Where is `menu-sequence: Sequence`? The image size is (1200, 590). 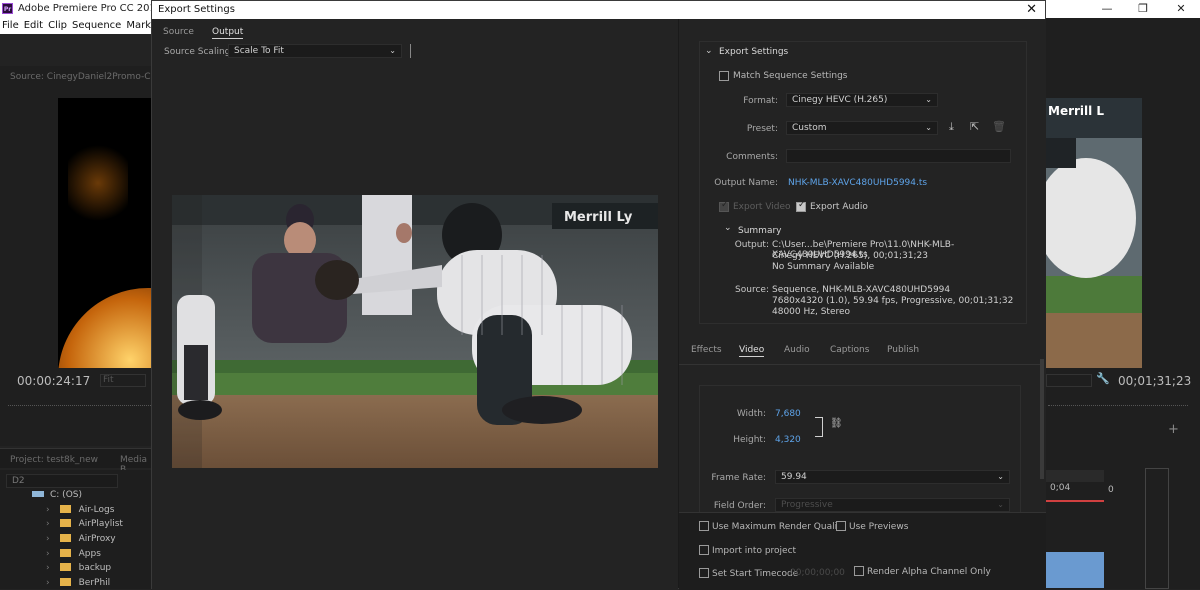 menu-sequence: Sequence is located at coordinates (96, 26).